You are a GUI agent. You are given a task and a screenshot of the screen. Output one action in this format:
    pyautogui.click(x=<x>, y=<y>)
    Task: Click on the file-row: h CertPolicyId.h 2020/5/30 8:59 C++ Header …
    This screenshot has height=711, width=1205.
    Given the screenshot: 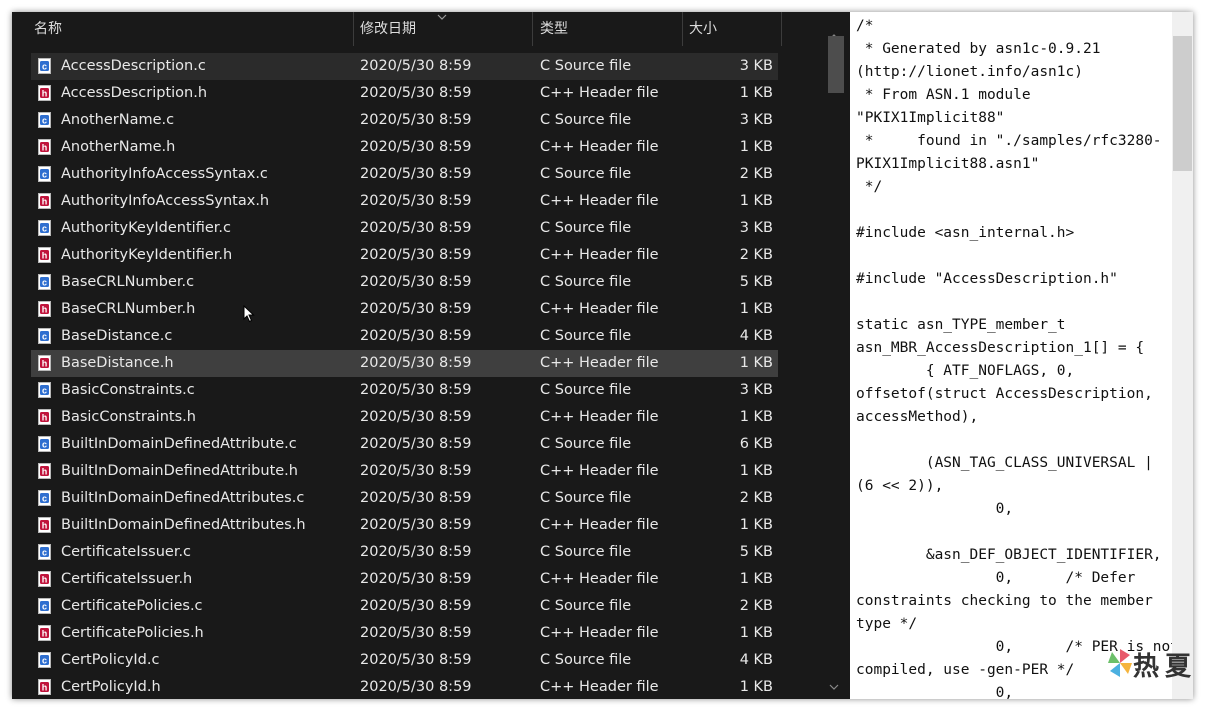 What is the action you would take?
    pyautogui.click(x=404, y=686)
    